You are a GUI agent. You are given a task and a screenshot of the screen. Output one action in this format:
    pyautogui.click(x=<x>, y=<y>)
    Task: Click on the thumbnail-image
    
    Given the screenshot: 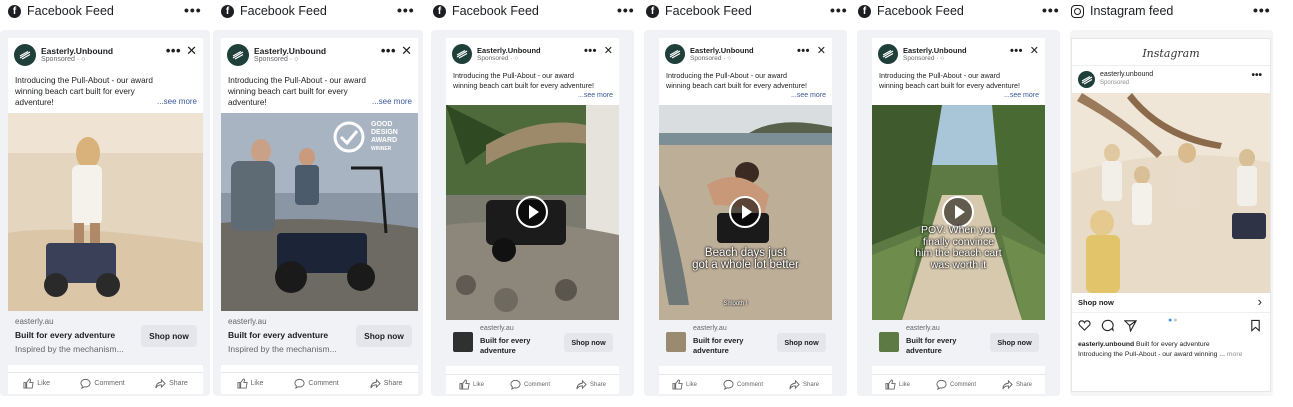 What is the action you would take?
    pyautogui.click(x=463, y=342)
    